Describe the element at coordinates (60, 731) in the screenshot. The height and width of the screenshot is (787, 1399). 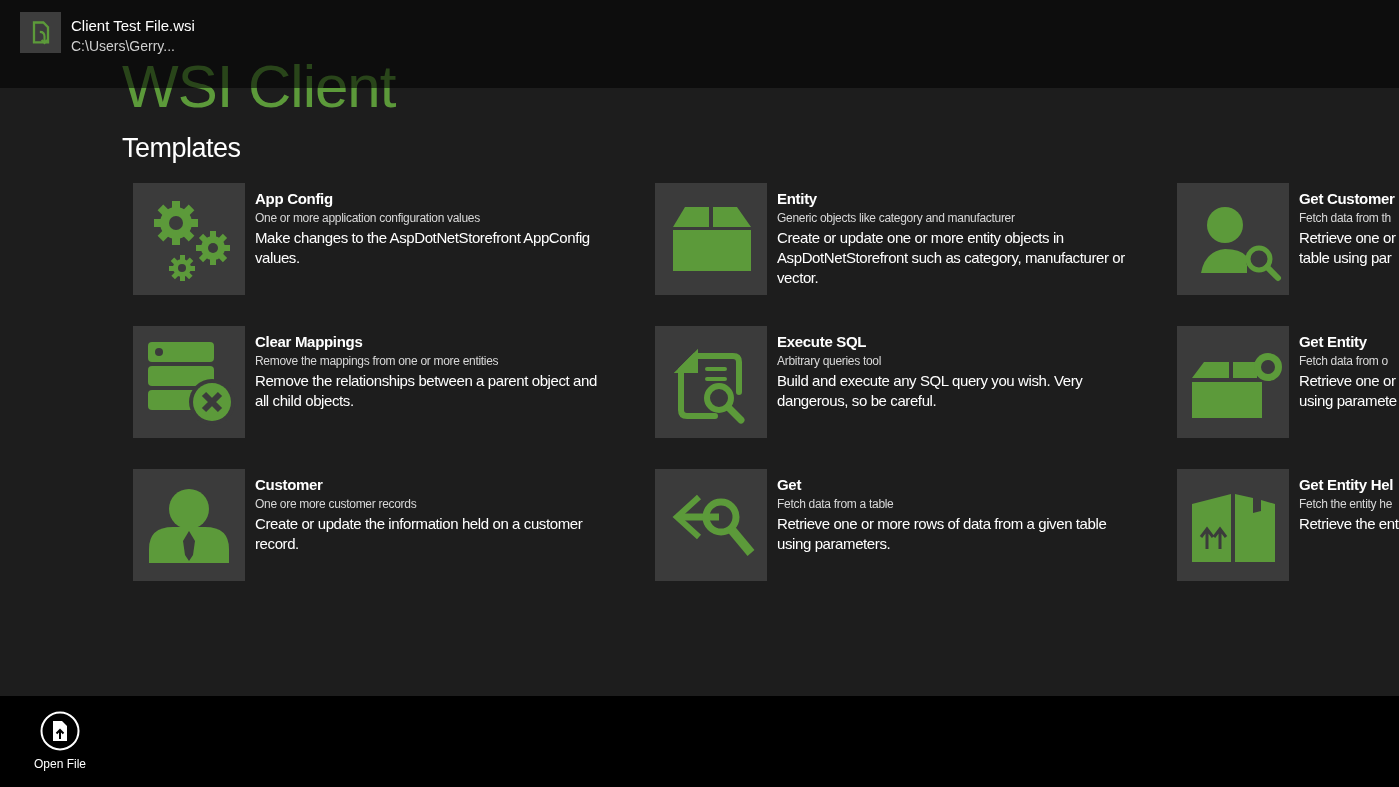
I see `file-upload-icon` at that location.